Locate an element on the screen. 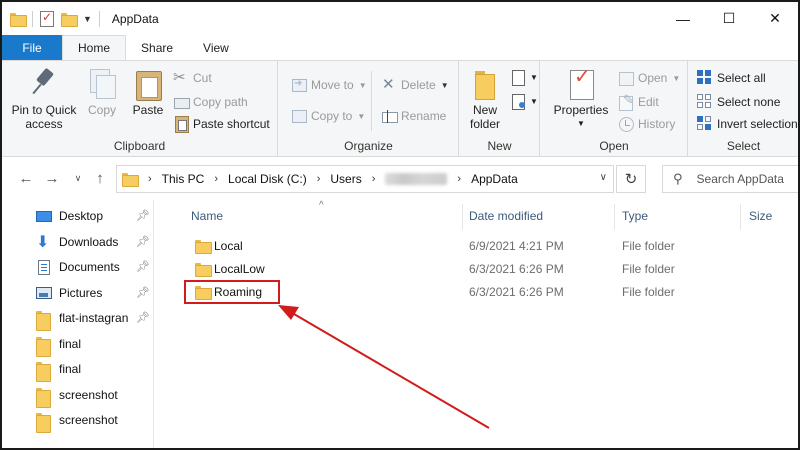  sidebar-item-pictures: Pictures 📌︎ is located at coordinates (77, 294).